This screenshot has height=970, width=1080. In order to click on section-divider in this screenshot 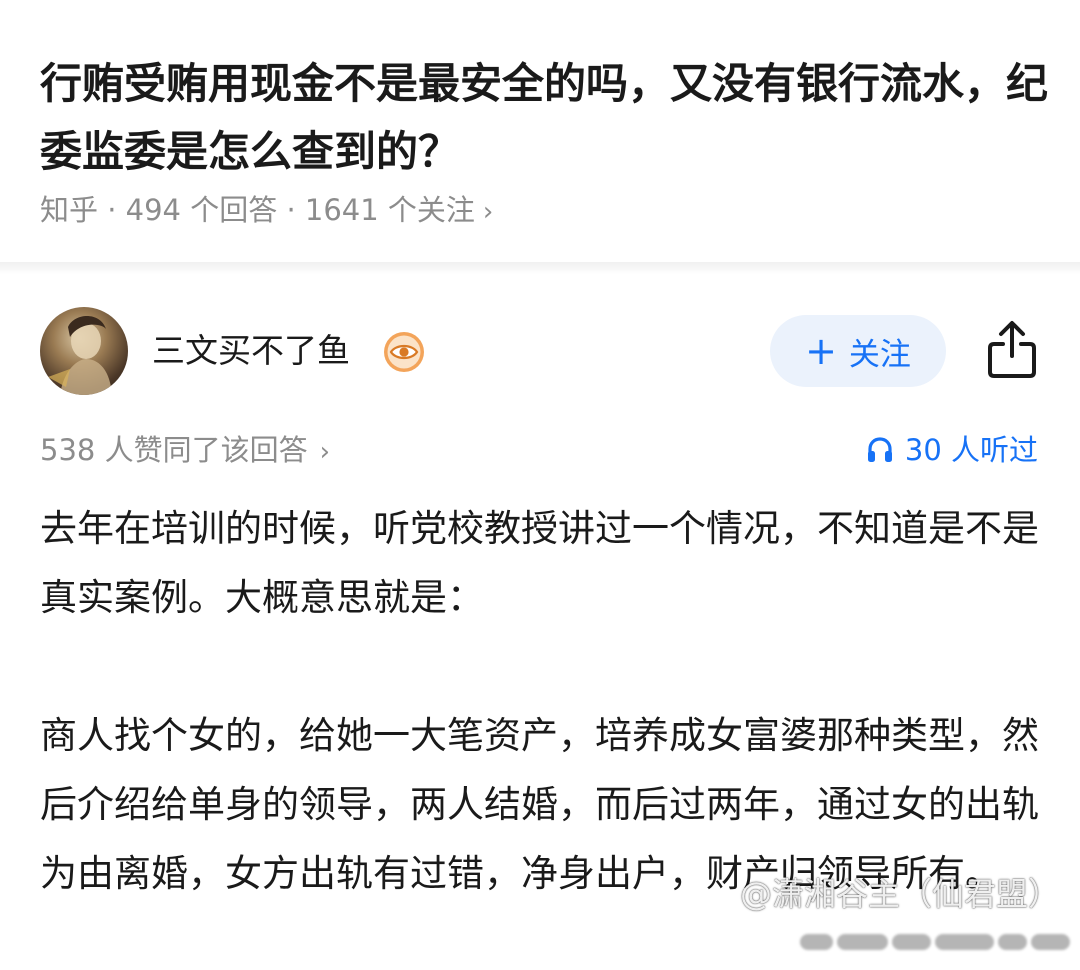, I will do `click(540, 268)`.